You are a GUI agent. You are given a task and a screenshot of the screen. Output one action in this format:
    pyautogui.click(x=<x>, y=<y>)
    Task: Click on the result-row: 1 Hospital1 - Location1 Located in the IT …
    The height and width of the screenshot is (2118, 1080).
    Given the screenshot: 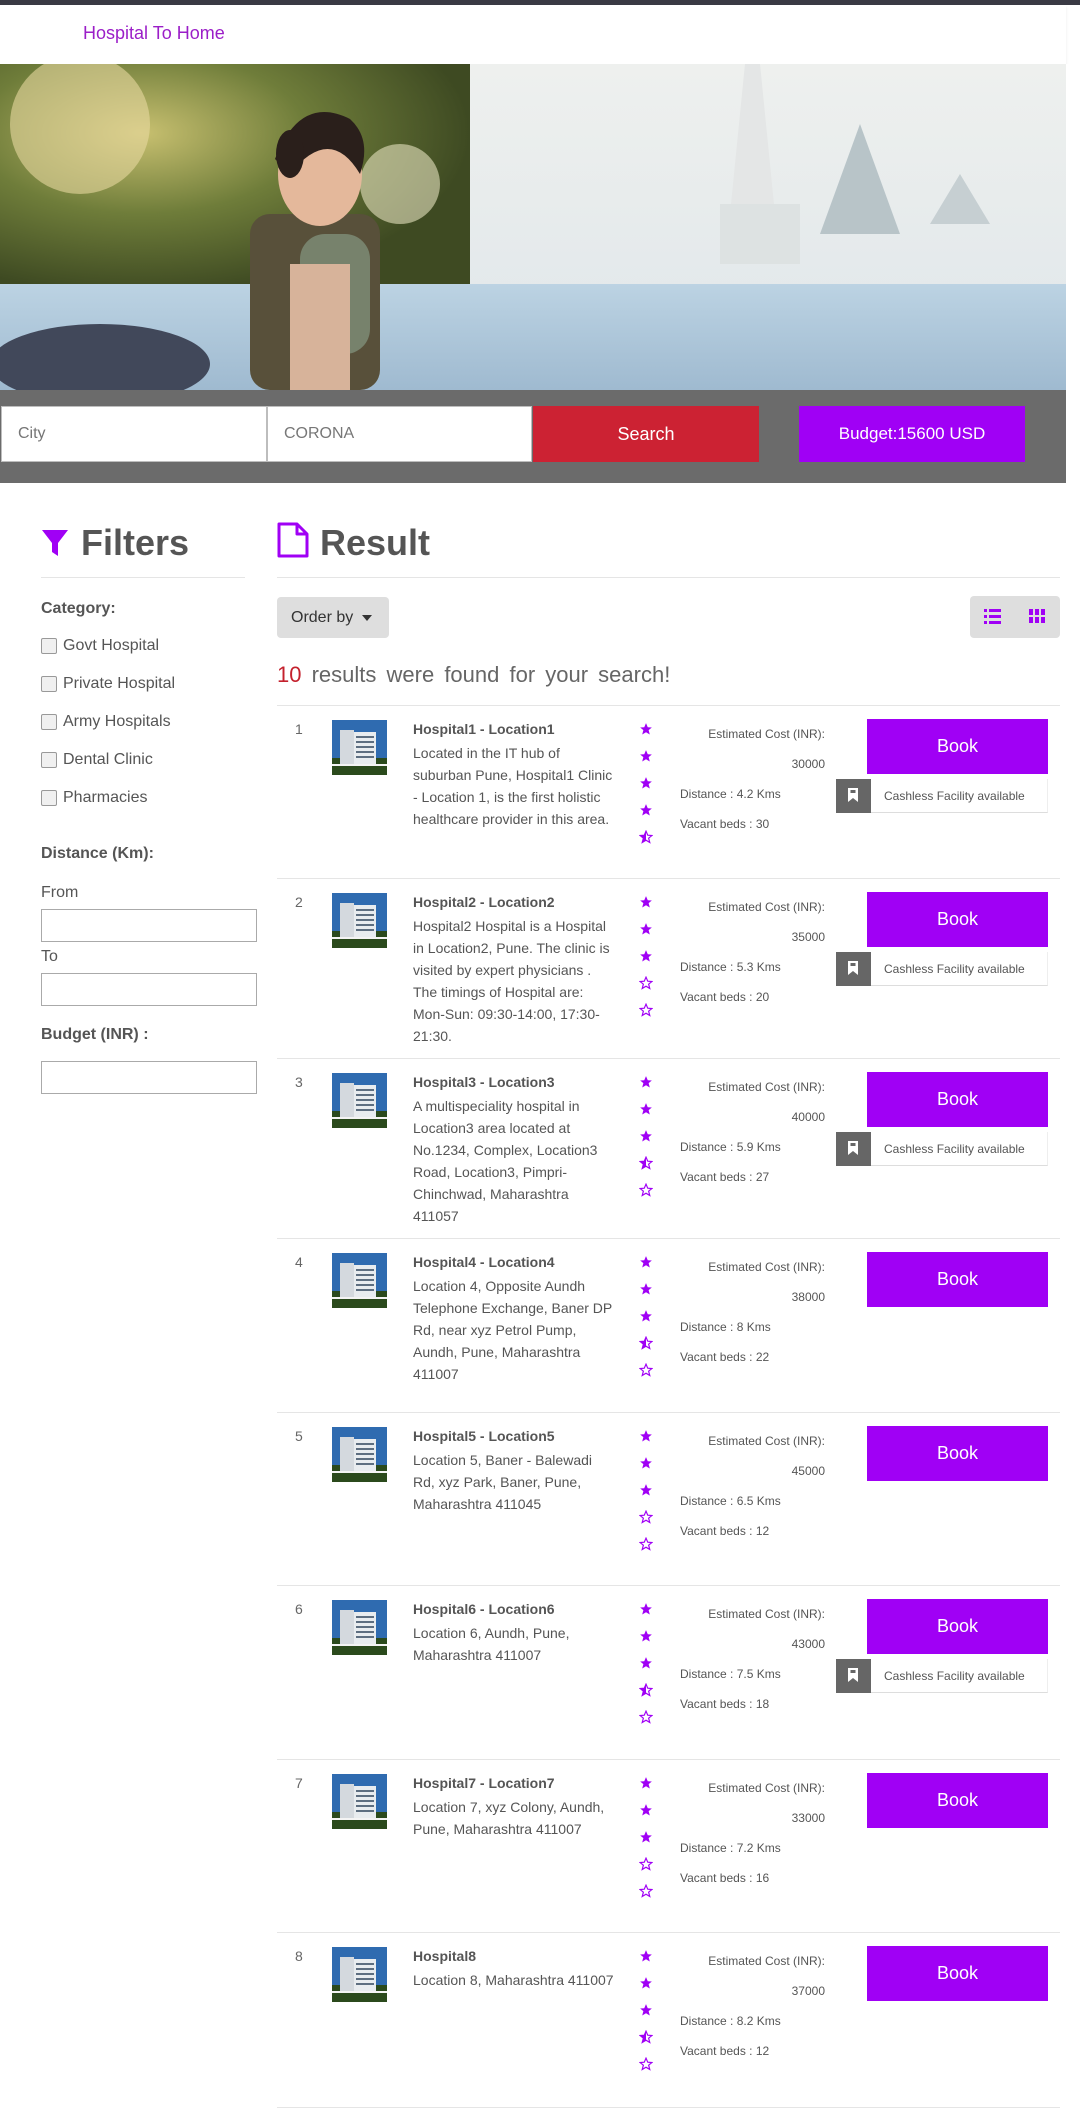 What is the action you would take?
    pyautogui.click(x=668, y=791)
    